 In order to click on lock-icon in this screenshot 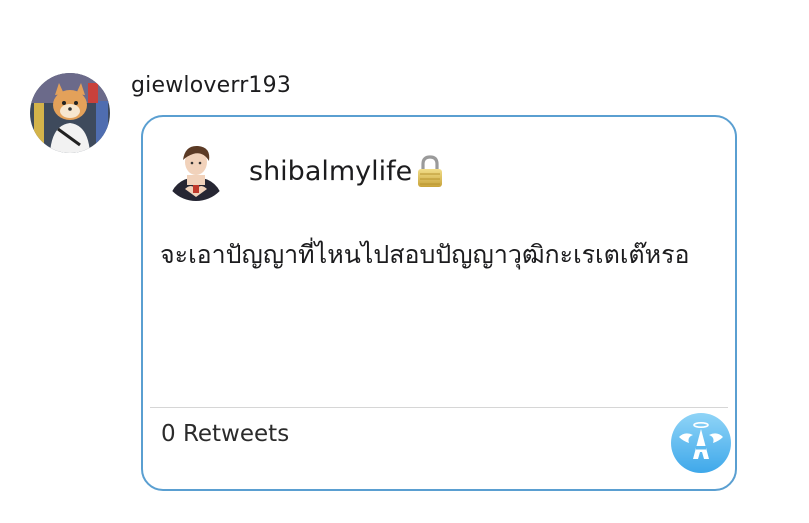, I will do `click(430, 171)`.